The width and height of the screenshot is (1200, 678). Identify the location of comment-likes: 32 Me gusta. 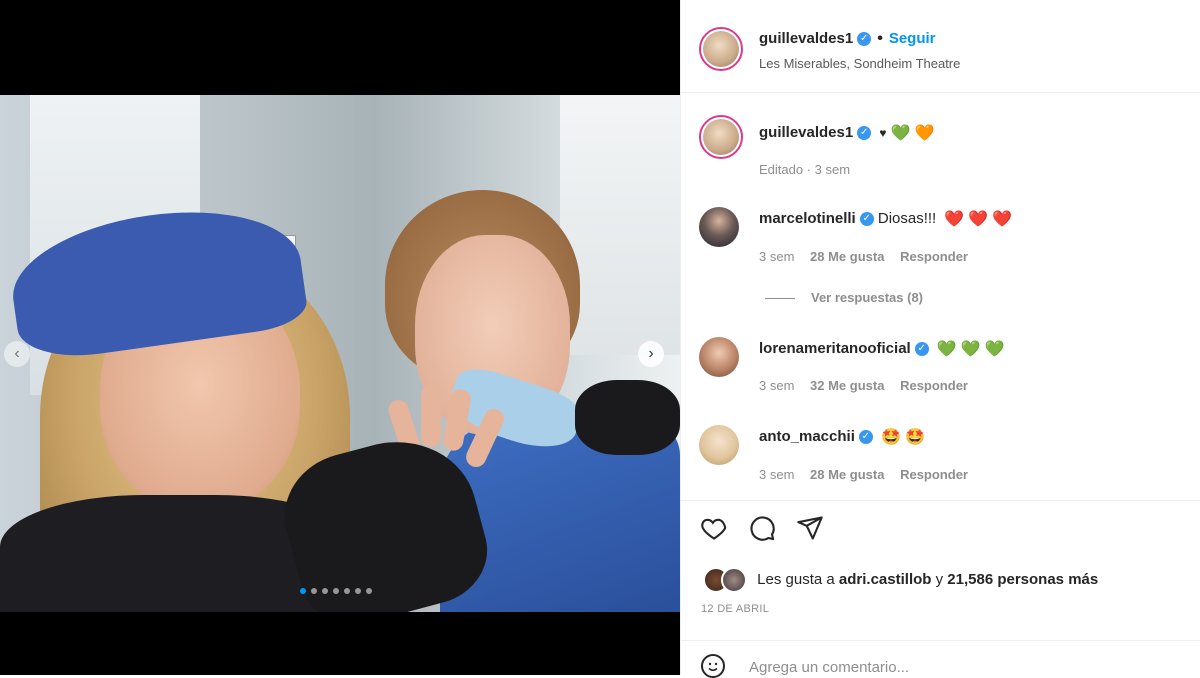
(847, 385).